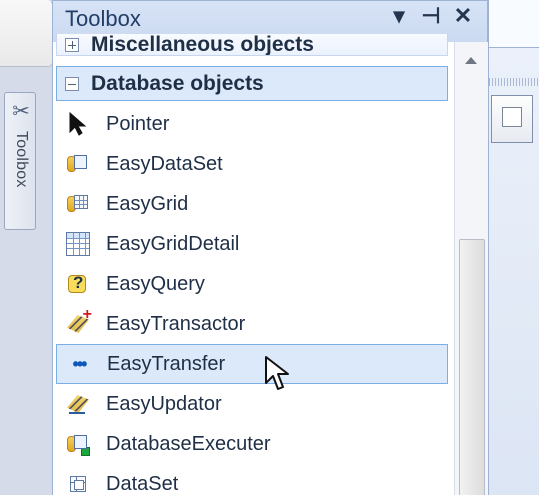 The height and width of the screenshot is (495, 539). Describe the element at coordinates (142, 484) in the screenshot. I see `tool-item-label: DataSet` at that location.